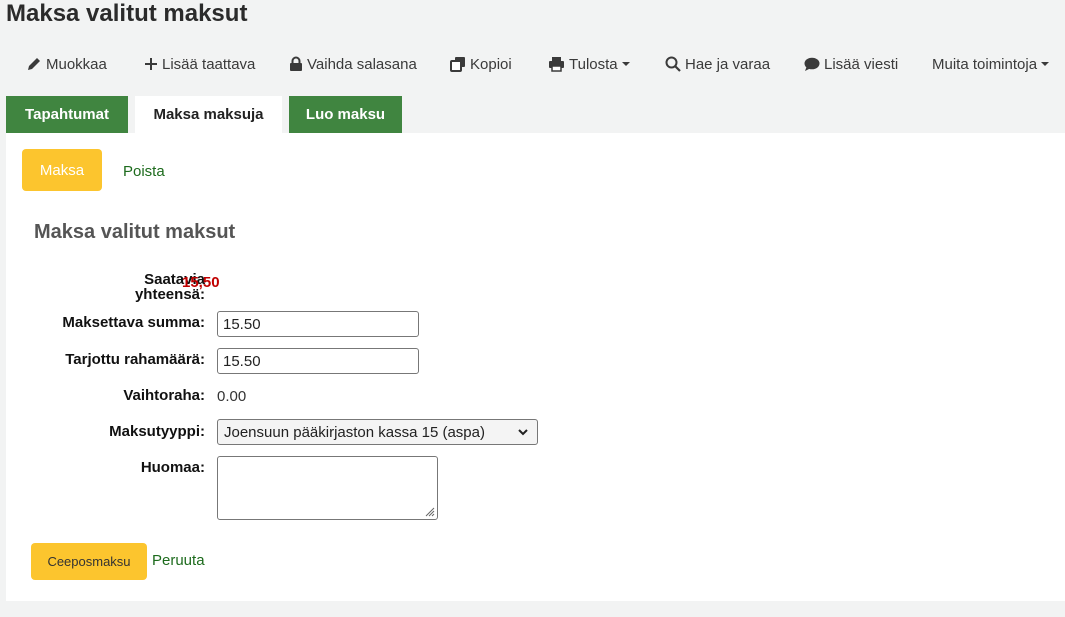  I want to click on cancel-link: Peruuta, so click(178, 560).